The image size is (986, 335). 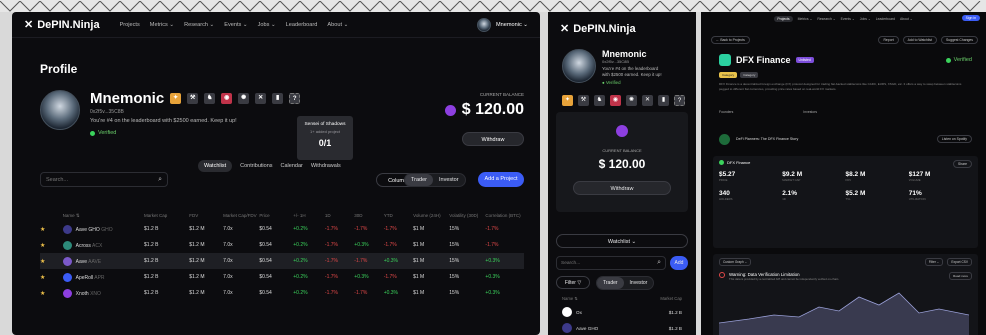 What do you see at coordinates (920, 40) in the screenshot?
I see `add-watchlist-button: Add to Watchlist` at bounding box center [920, 40].